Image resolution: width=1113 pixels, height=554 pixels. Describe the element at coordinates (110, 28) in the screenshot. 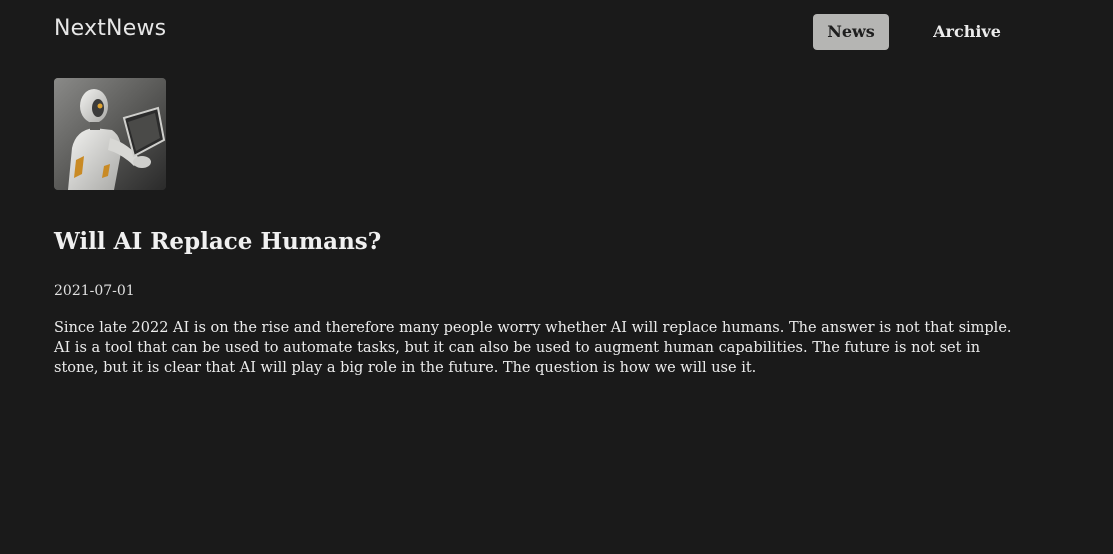

I see `site-logo: NextNews` at that location.